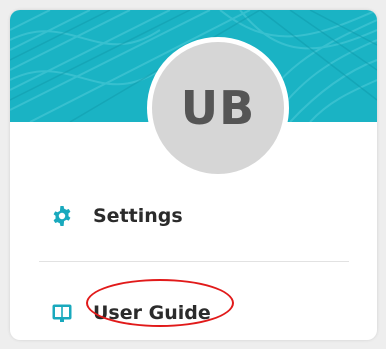  Describe the element at coordinates (152, 313) in the screenshot. I see `menu-item-label: User Guide` at that location.